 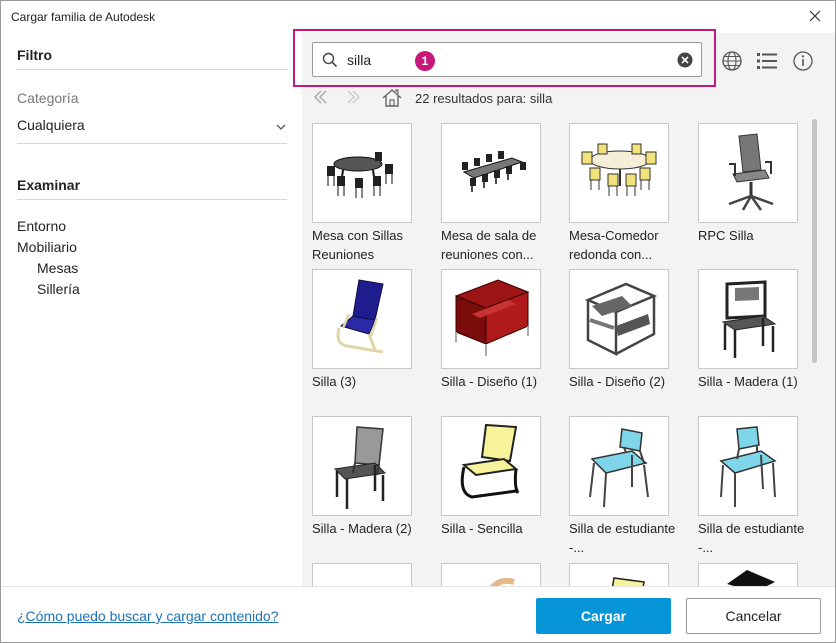 What do you see at coordinates (362, 173) in the screenshot?
I see `meeting-table-chairs-icon` at bounding box center [362, 173].